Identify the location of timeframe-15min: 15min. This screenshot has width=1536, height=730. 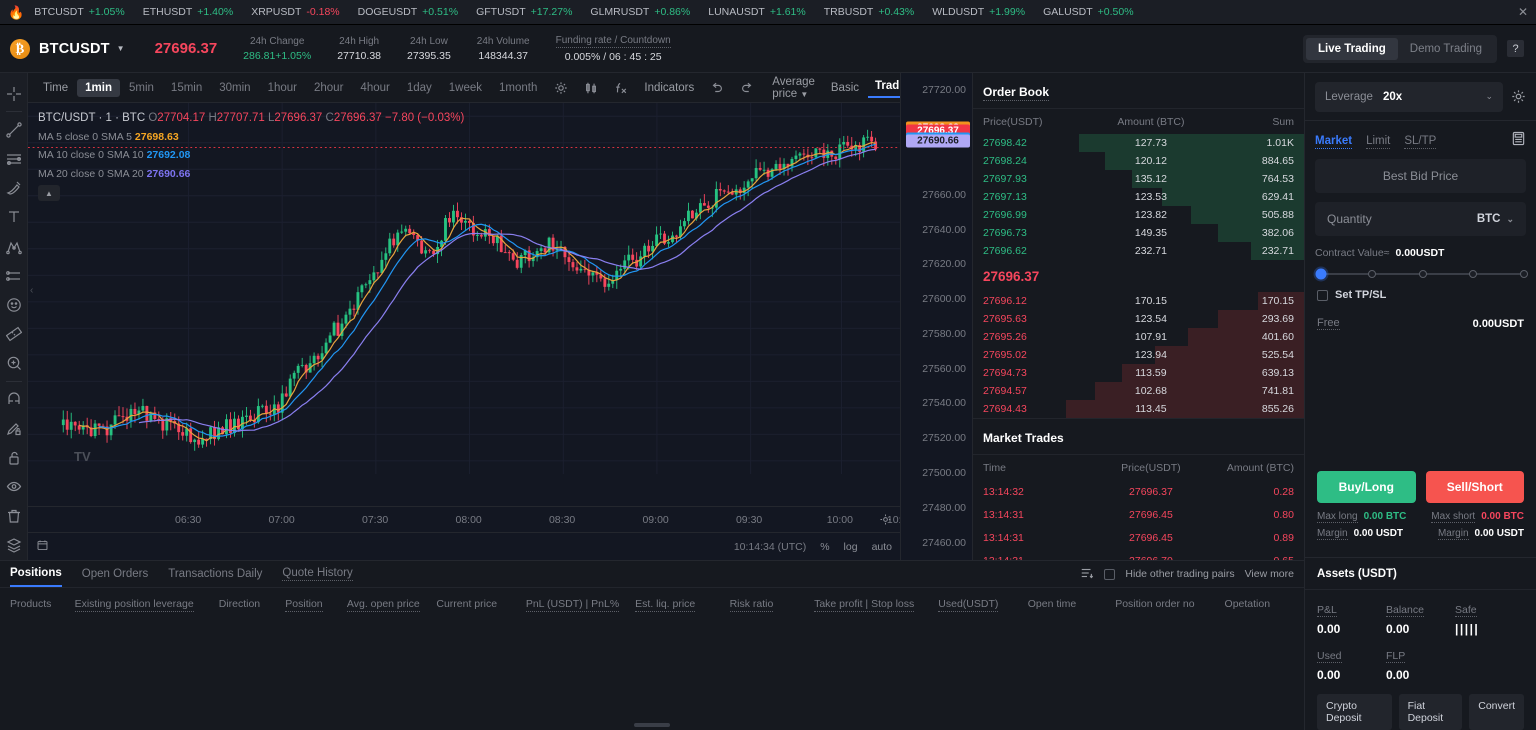
(186, 88).